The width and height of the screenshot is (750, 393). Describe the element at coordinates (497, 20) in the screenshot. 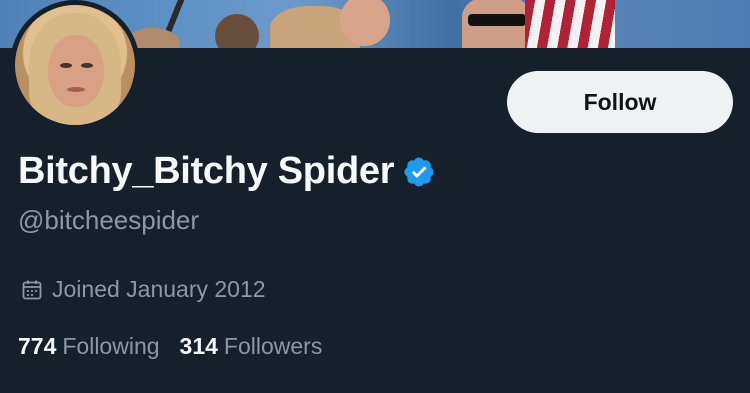

I see `banner-sunglasses` at that location.